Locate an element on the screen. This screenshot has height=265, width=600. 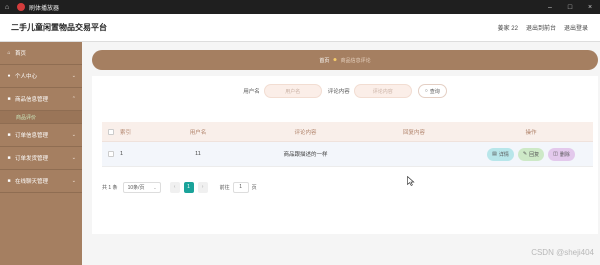
total-count: 共 1 条 is located at coordinates (110, 187).